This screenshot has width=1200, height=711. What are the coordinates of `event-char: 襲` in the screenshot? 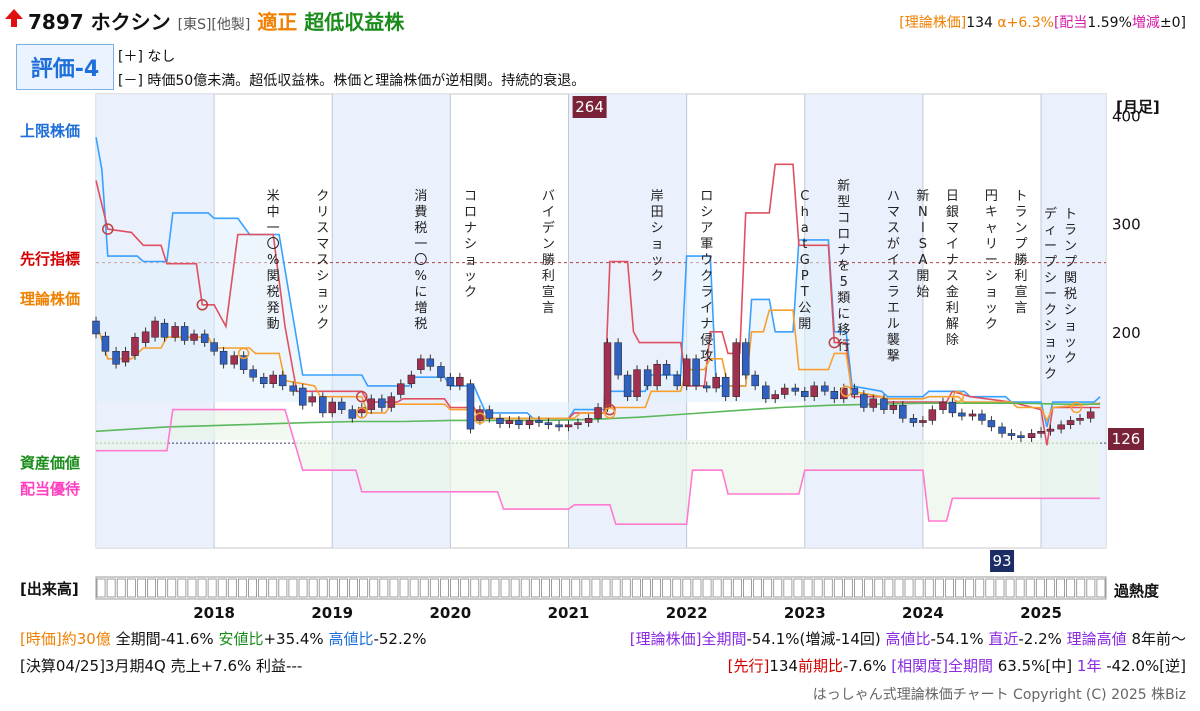 It's located at (893, 340).